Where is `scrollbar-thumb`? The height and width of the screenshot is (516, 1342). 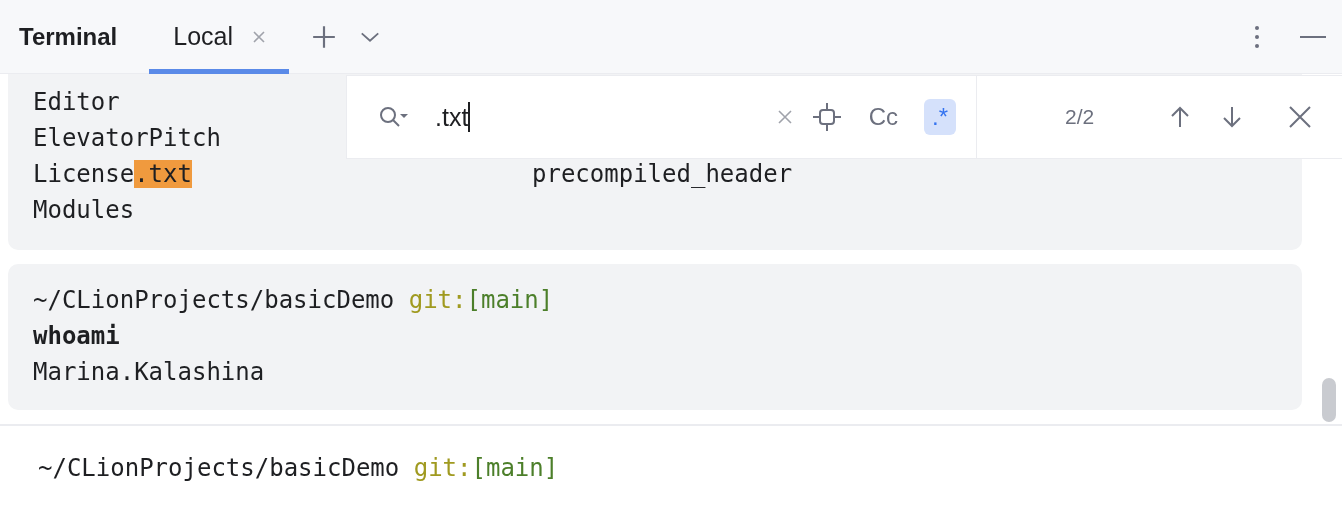
scrollbar-thumb is located at coordinates (1329, 400).